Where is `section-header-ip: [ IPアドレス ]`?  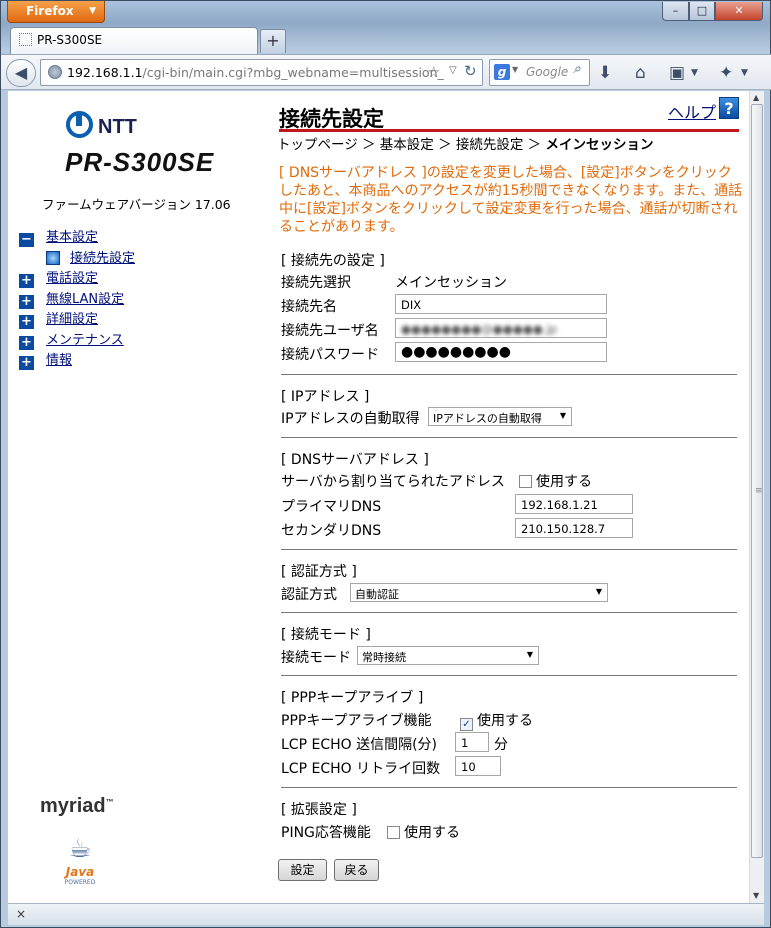 section-header-ip: [ IPアドレス ] is located at coordinates (325, 397).